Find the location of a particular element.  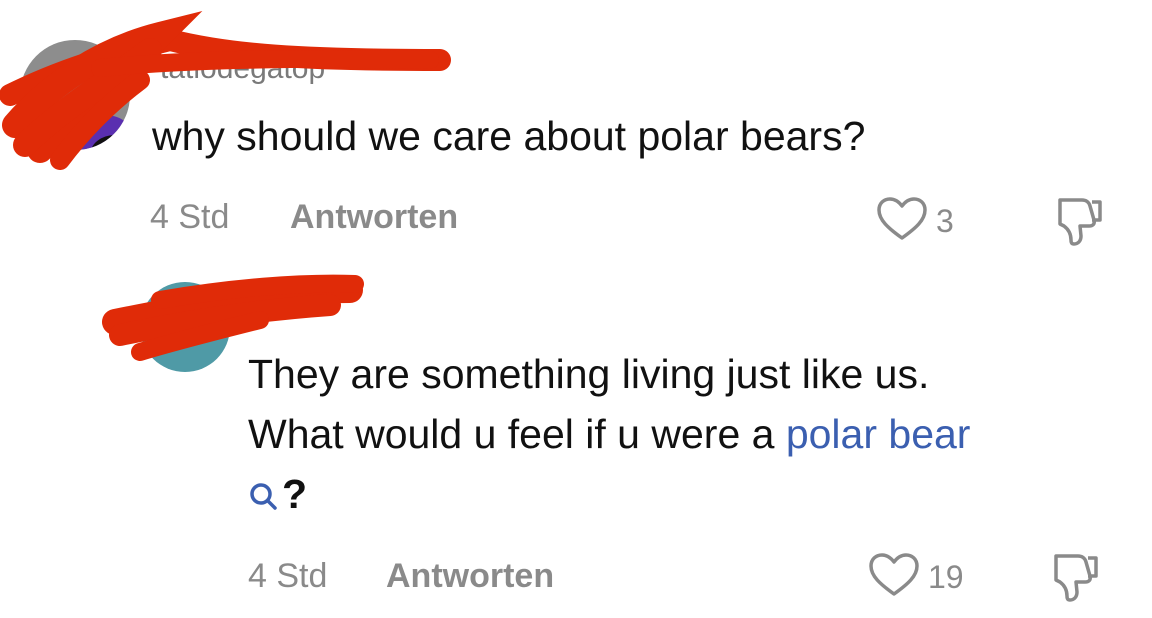

like-count: 3 is located at coordinates (945, 221).